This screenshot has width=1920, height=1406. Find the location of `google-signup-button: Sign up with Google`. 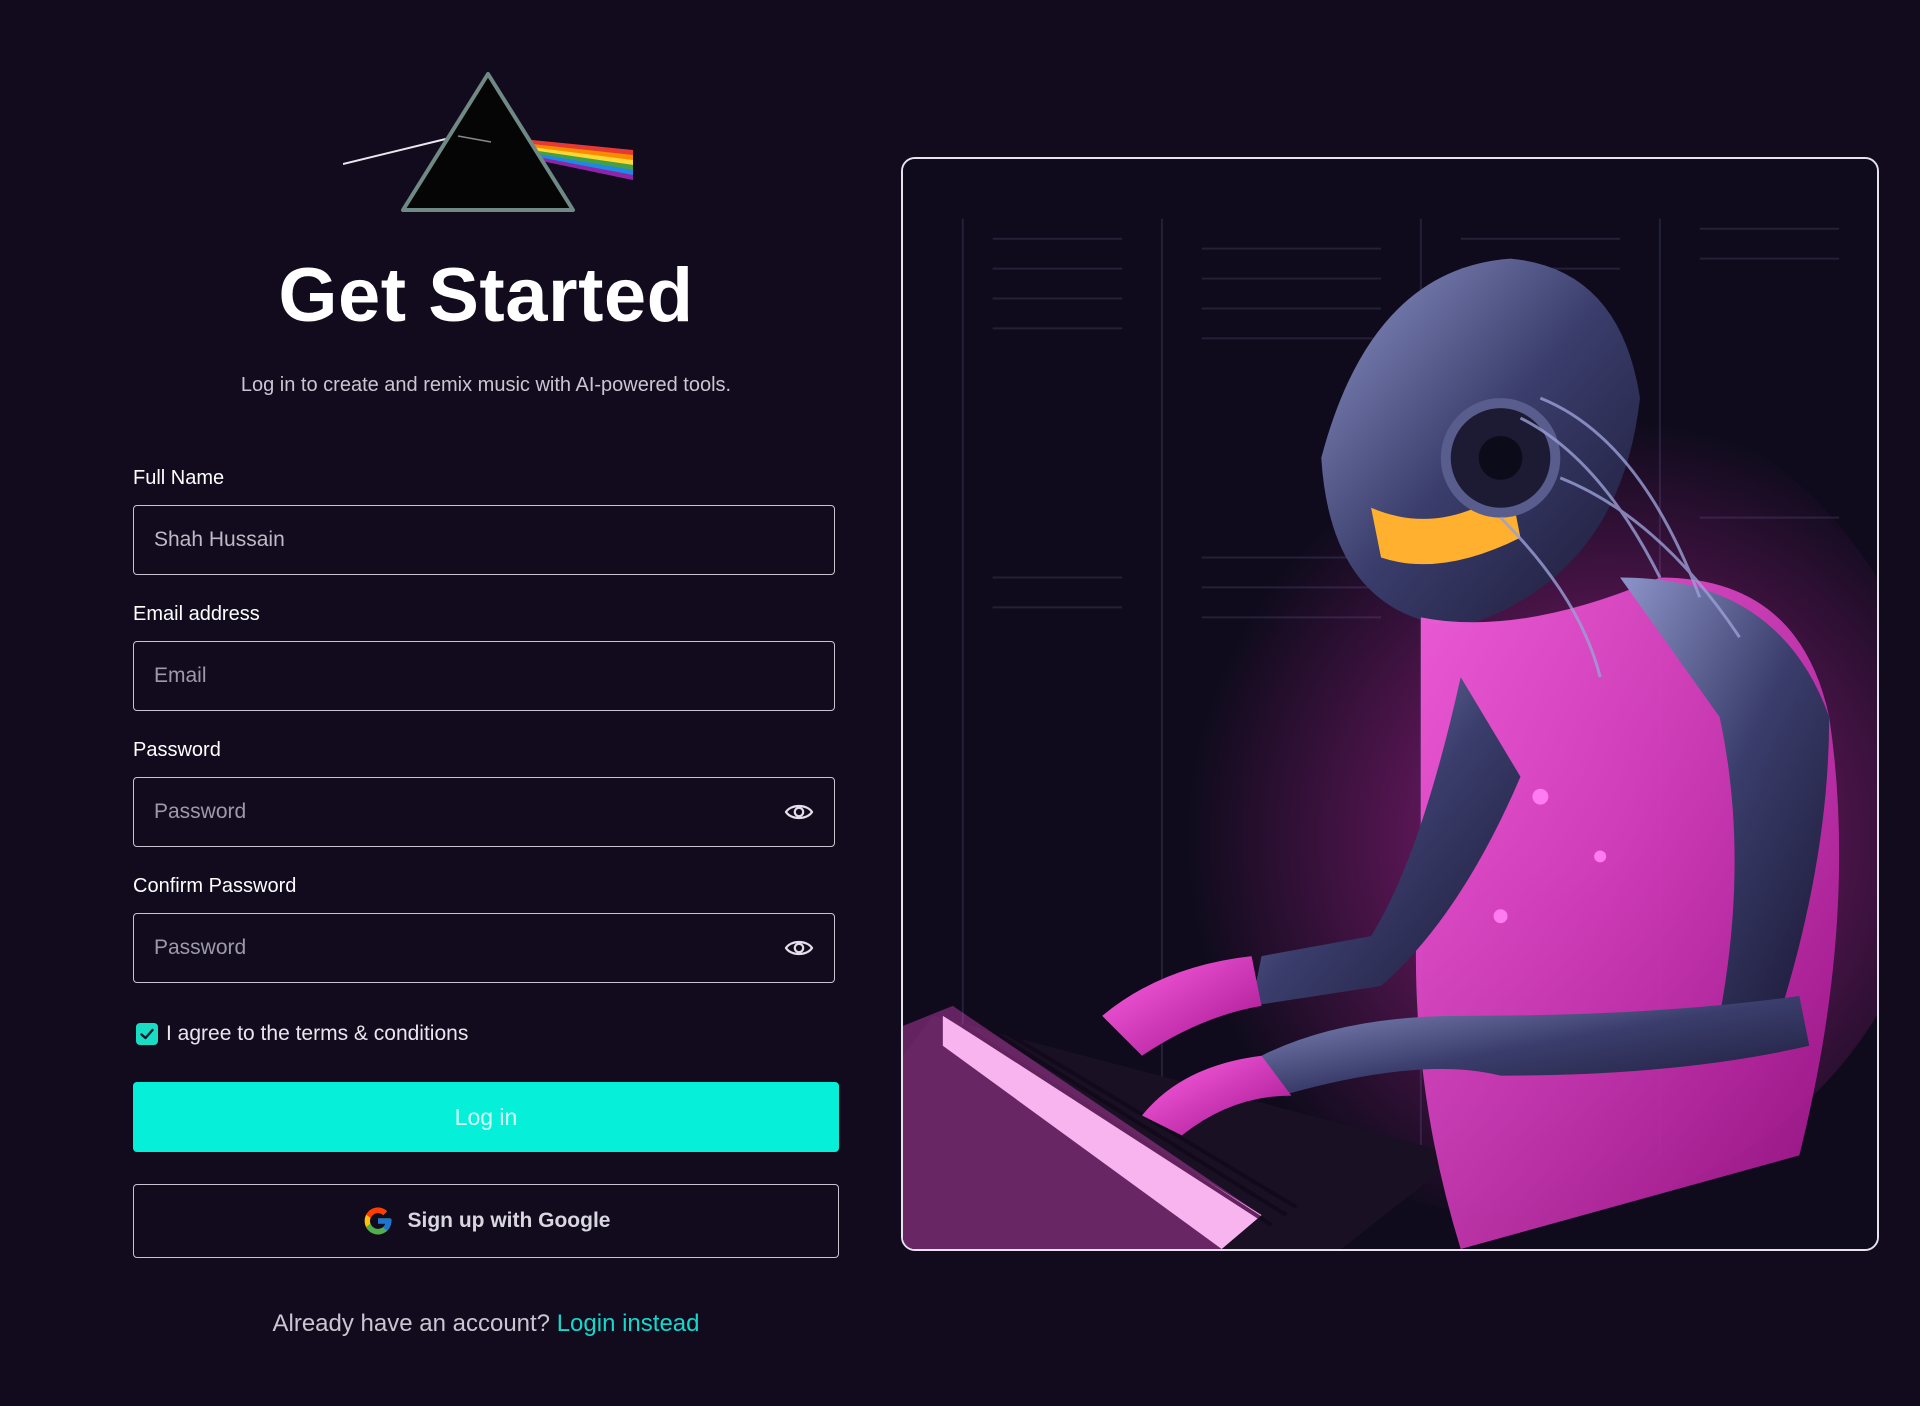

google-signup-button: Sign up with Google is located at coordinates (486, 1221).